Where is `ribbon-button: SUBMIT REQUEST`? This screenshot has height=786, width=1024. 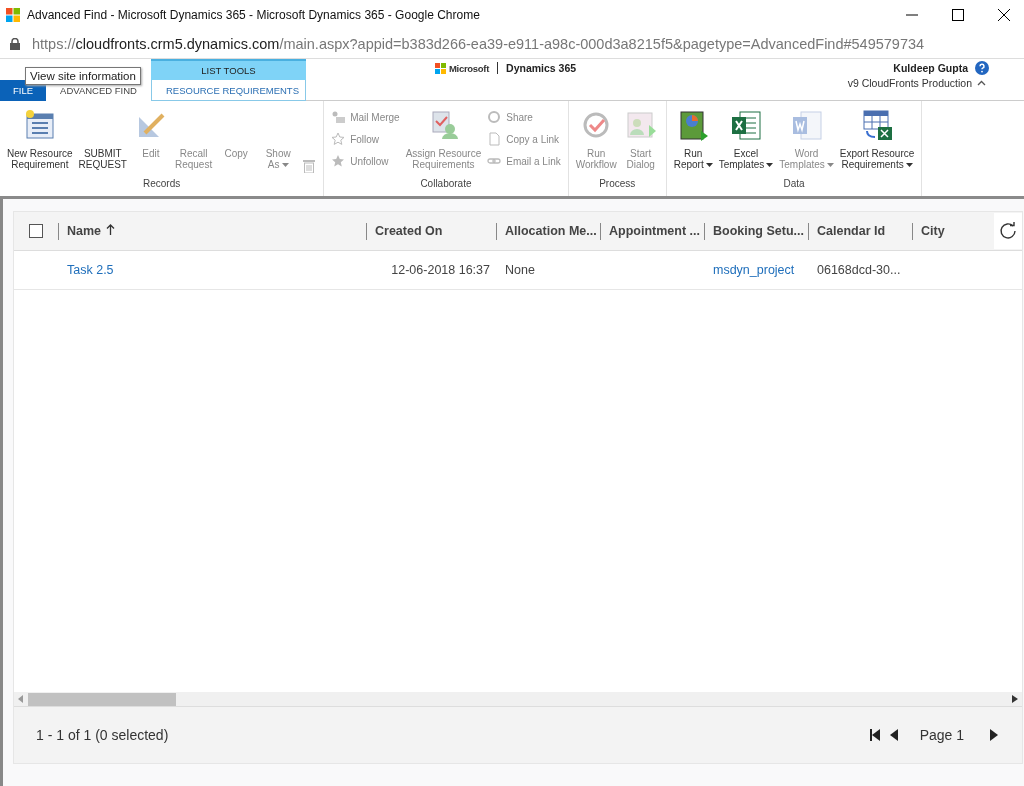
ribbon-button: SUBMIT REQUEST is located at coordinates (102, 138).